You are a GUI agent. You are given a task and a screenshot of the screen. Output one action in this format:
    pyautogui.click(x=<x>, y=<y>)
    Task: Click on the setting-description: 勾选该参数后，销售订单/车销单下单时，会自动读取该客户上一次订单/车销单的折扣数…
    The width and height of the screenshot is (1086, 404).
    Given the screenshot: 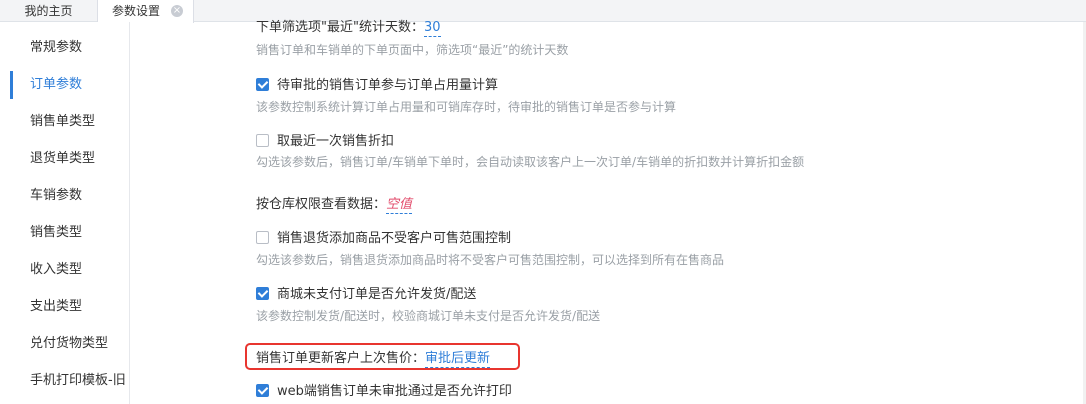 What is the action you would take?
    pyautogui.click(x=530, y=162)
    